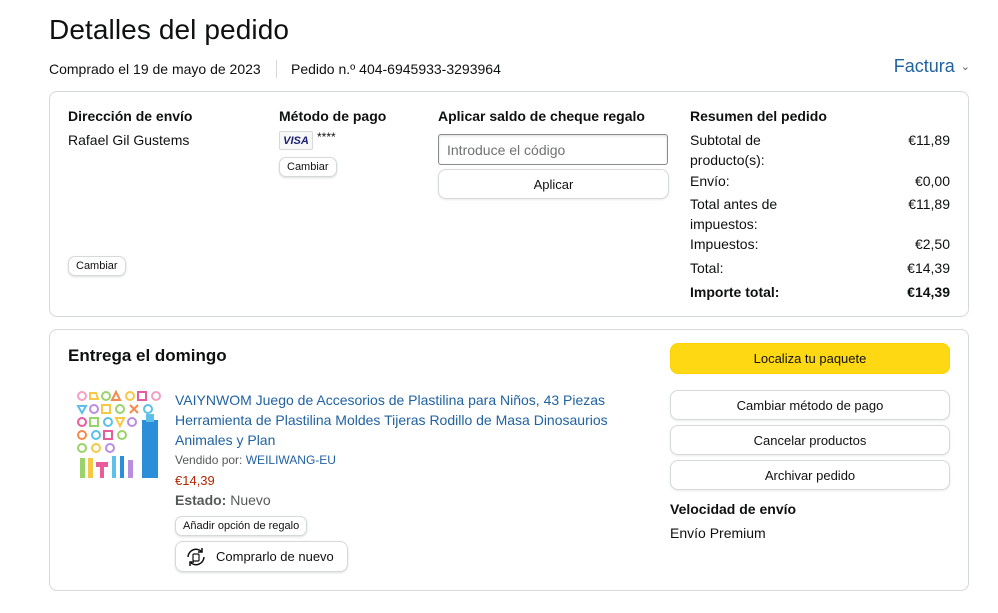 This screenshot has width=998, height=613. I want to click on shipping-speed-heading: Velocidad de envío, so click(733, 509).